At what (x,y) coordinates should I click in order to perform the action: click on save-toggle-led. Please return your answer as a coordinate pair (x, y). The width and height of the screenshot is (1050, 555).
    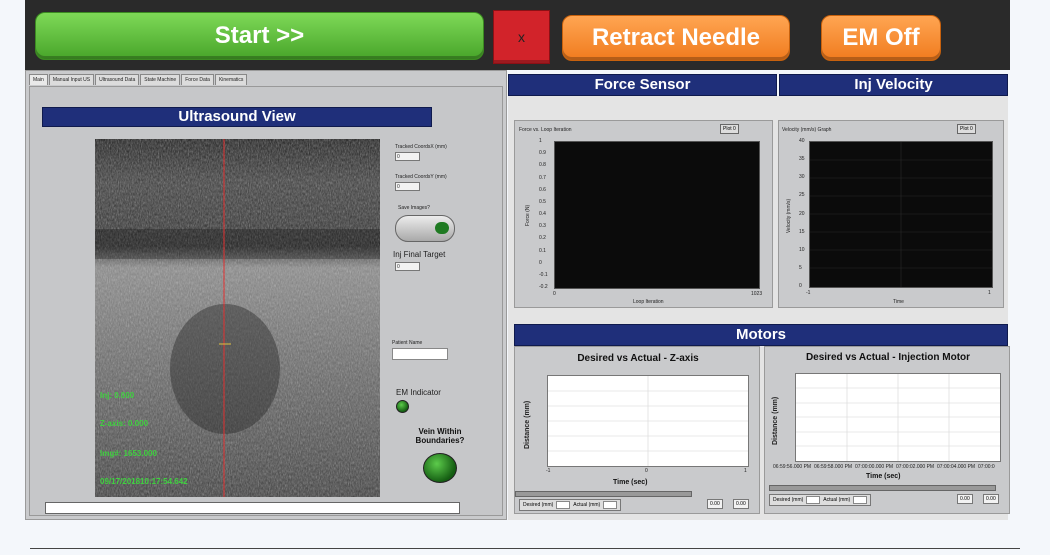
    Looking at the image, I should click on (442, 228).